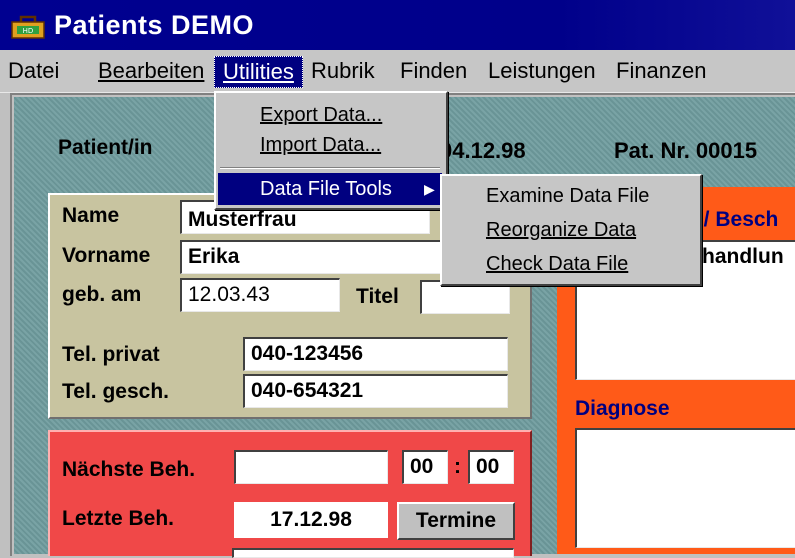 Image resolution: width=795 pixels, height=558 pixels. Describe the element at coordinates (542, 71) in the screenshot. I see `menu-leistungen: Leistungen` at that location.